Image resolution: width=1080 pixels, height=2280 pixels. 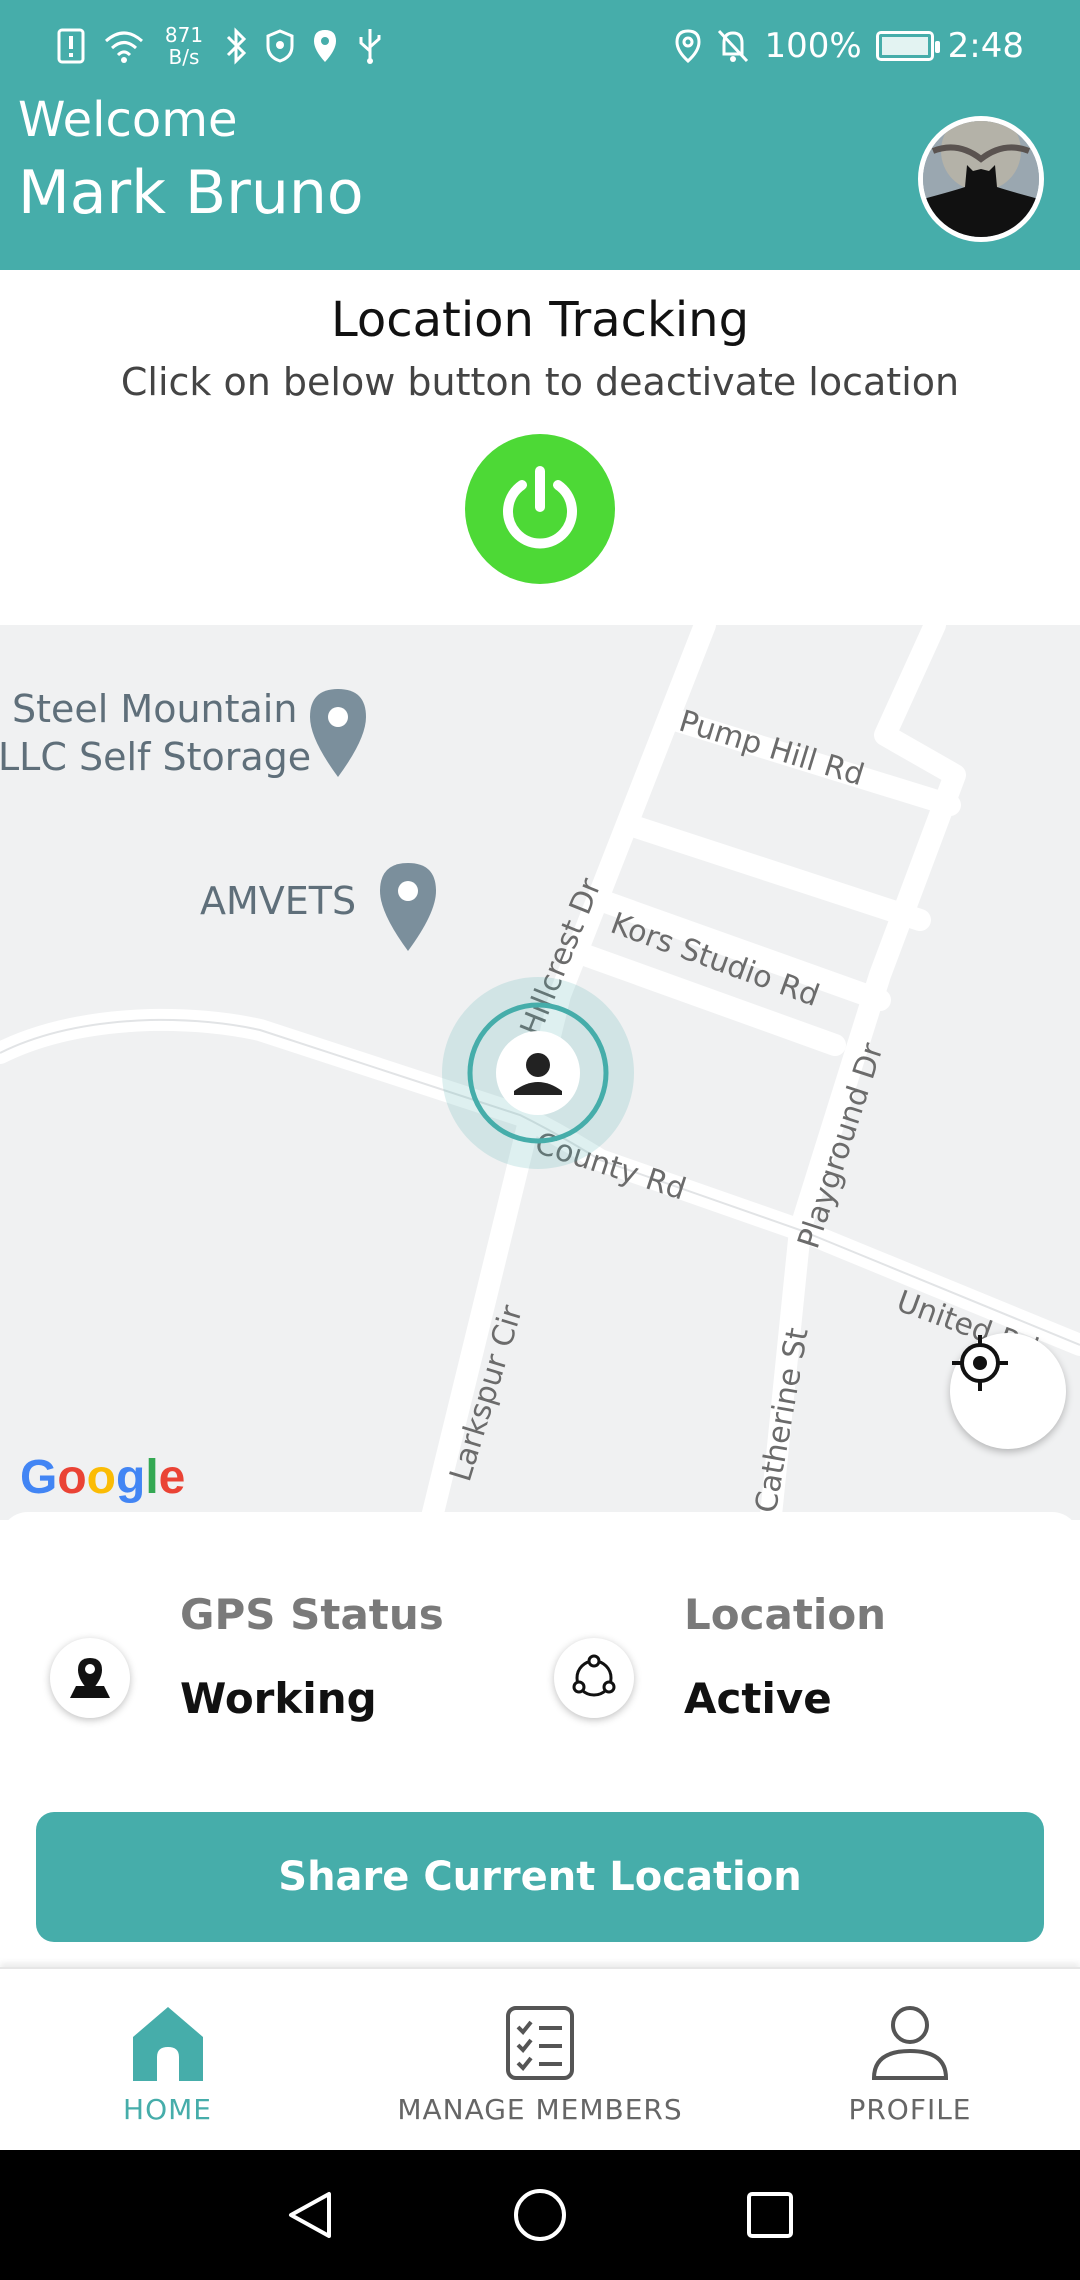 What do you see at coordinates (910, 2109) in the screenshot?
I see `nav-profile-label: PROFILE` at bounding box center [910, 2109].